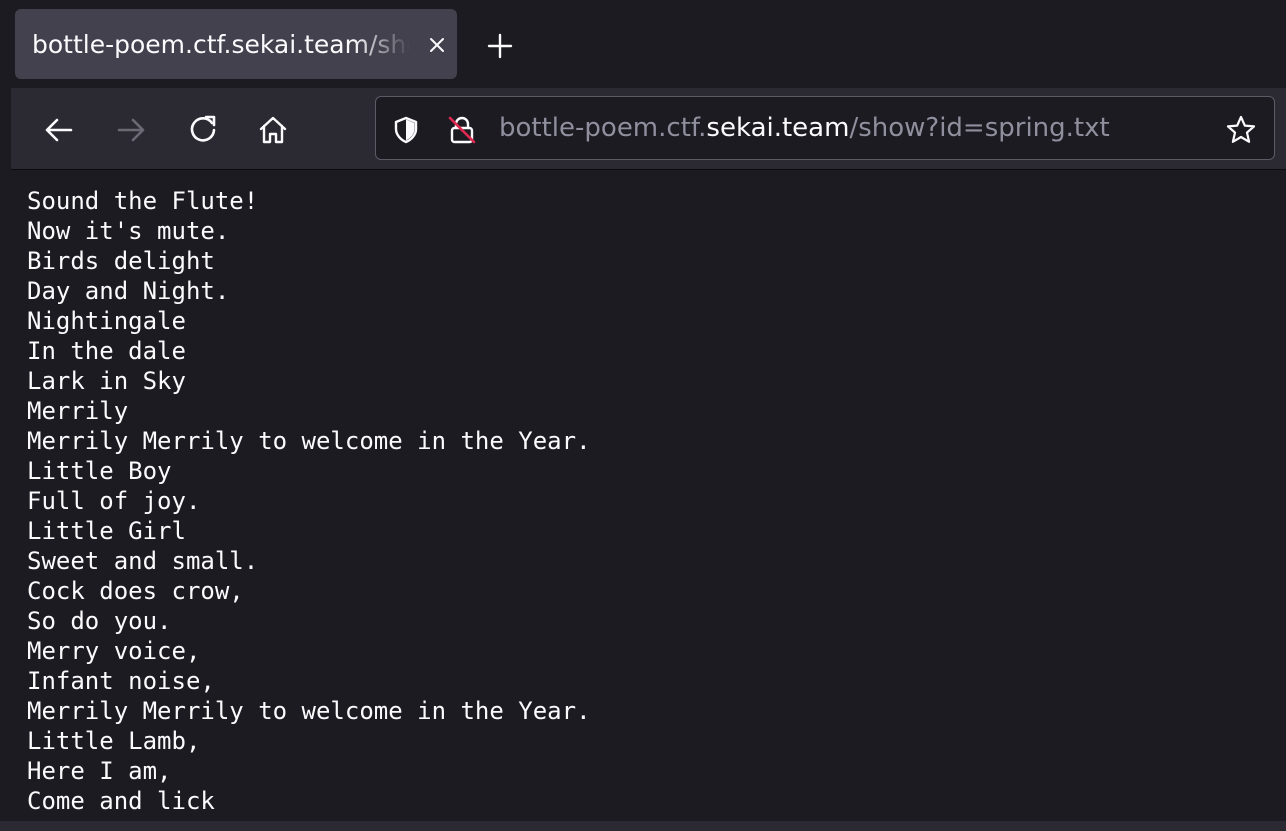  What do you see at coordinates (106, 351) in the screenshot?
I see `poem-line: In the dale` at bounding box center [106, 351].